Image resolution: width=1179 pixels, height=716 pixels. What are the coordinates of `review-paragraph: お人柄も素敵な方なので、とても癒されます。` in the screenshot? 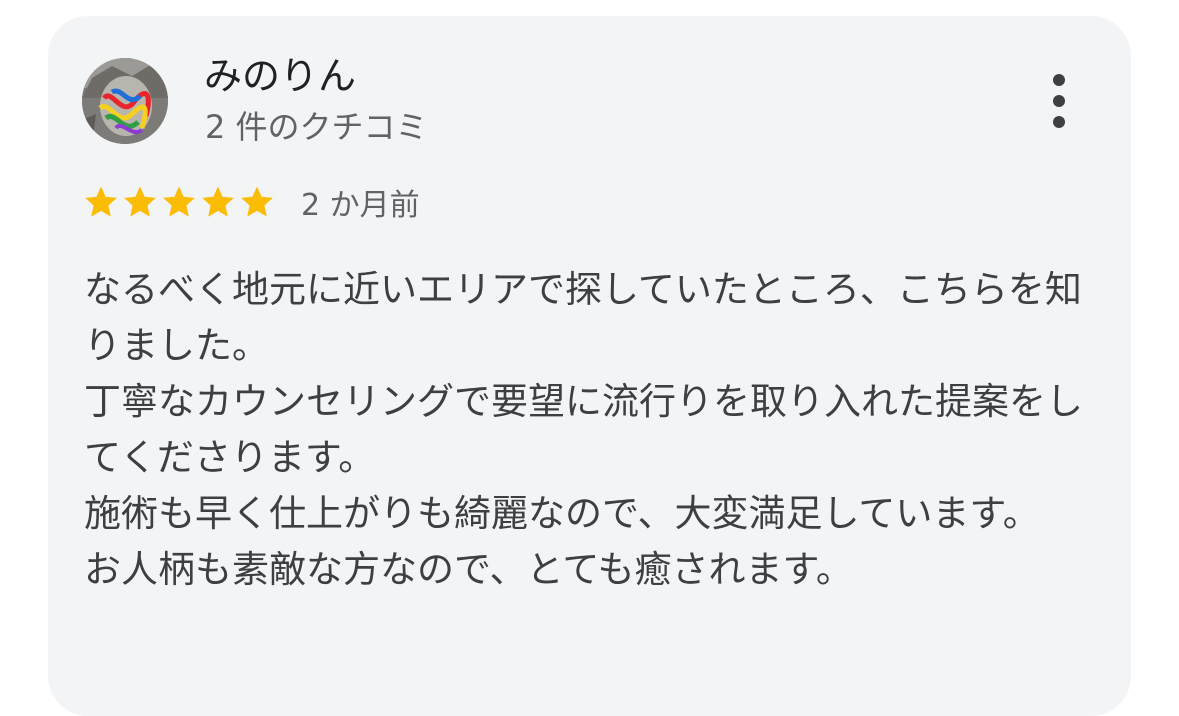 It's located at (468, 569).